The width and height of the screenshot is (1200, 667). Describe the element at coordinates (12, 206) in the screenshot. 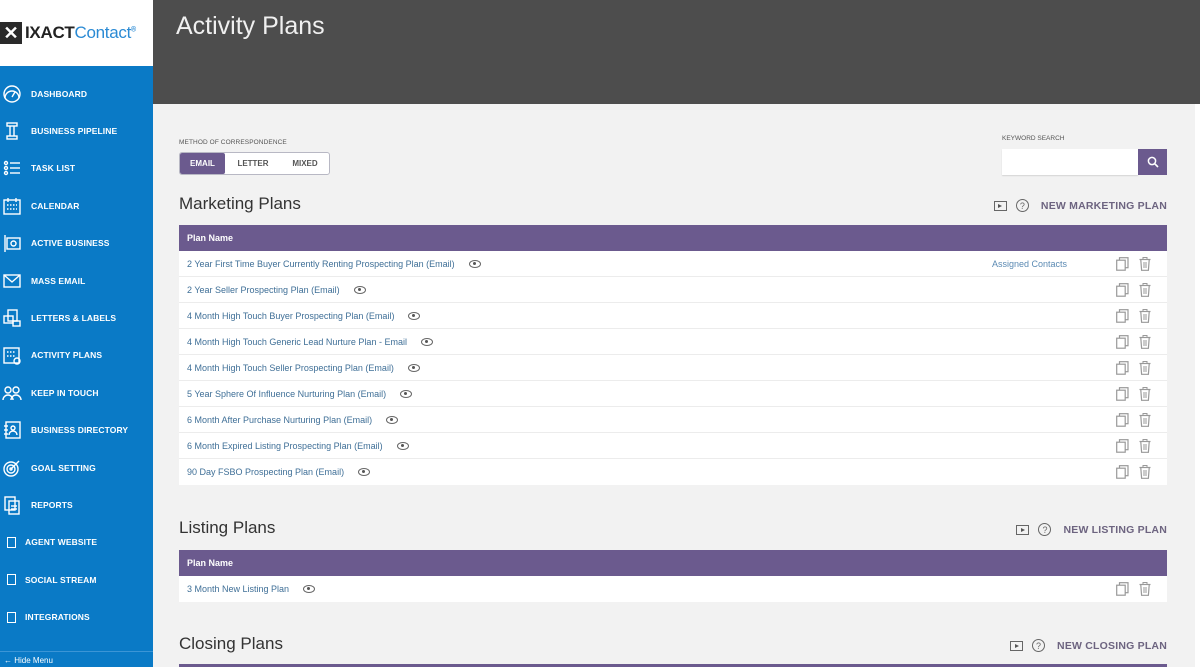

I see `calendar-icon` at that location.